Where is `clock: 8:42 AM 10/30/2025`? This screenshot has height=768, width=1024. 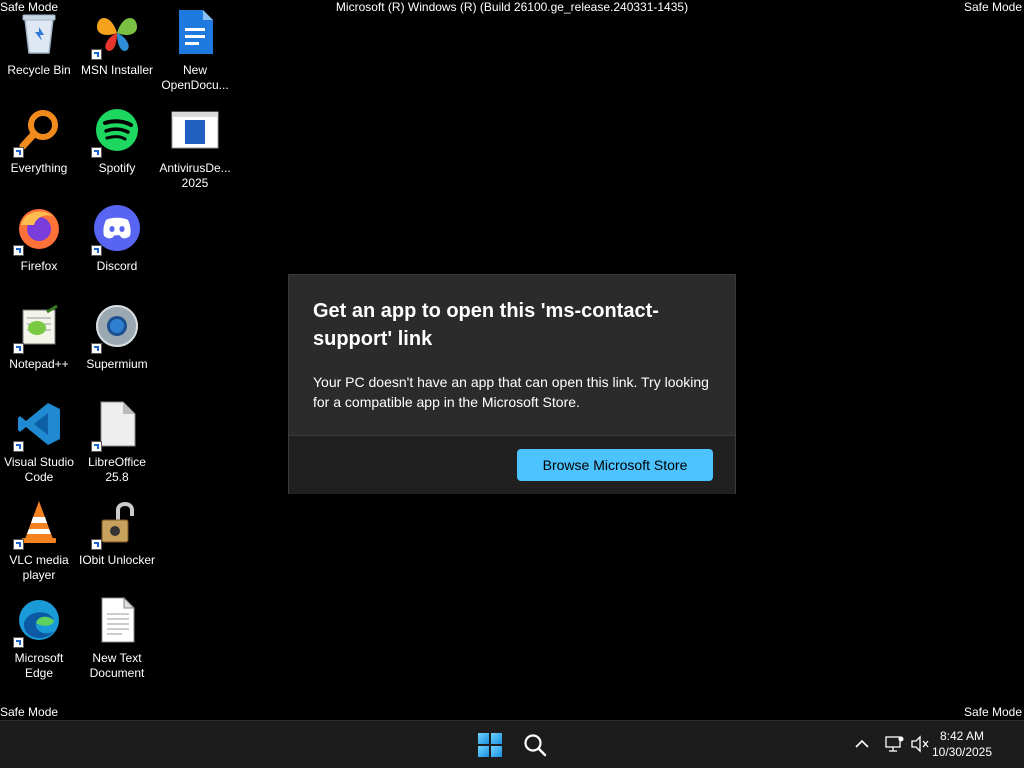
clock: 8:42 AM 10/30/2025 is located at coordinates (962, 744).